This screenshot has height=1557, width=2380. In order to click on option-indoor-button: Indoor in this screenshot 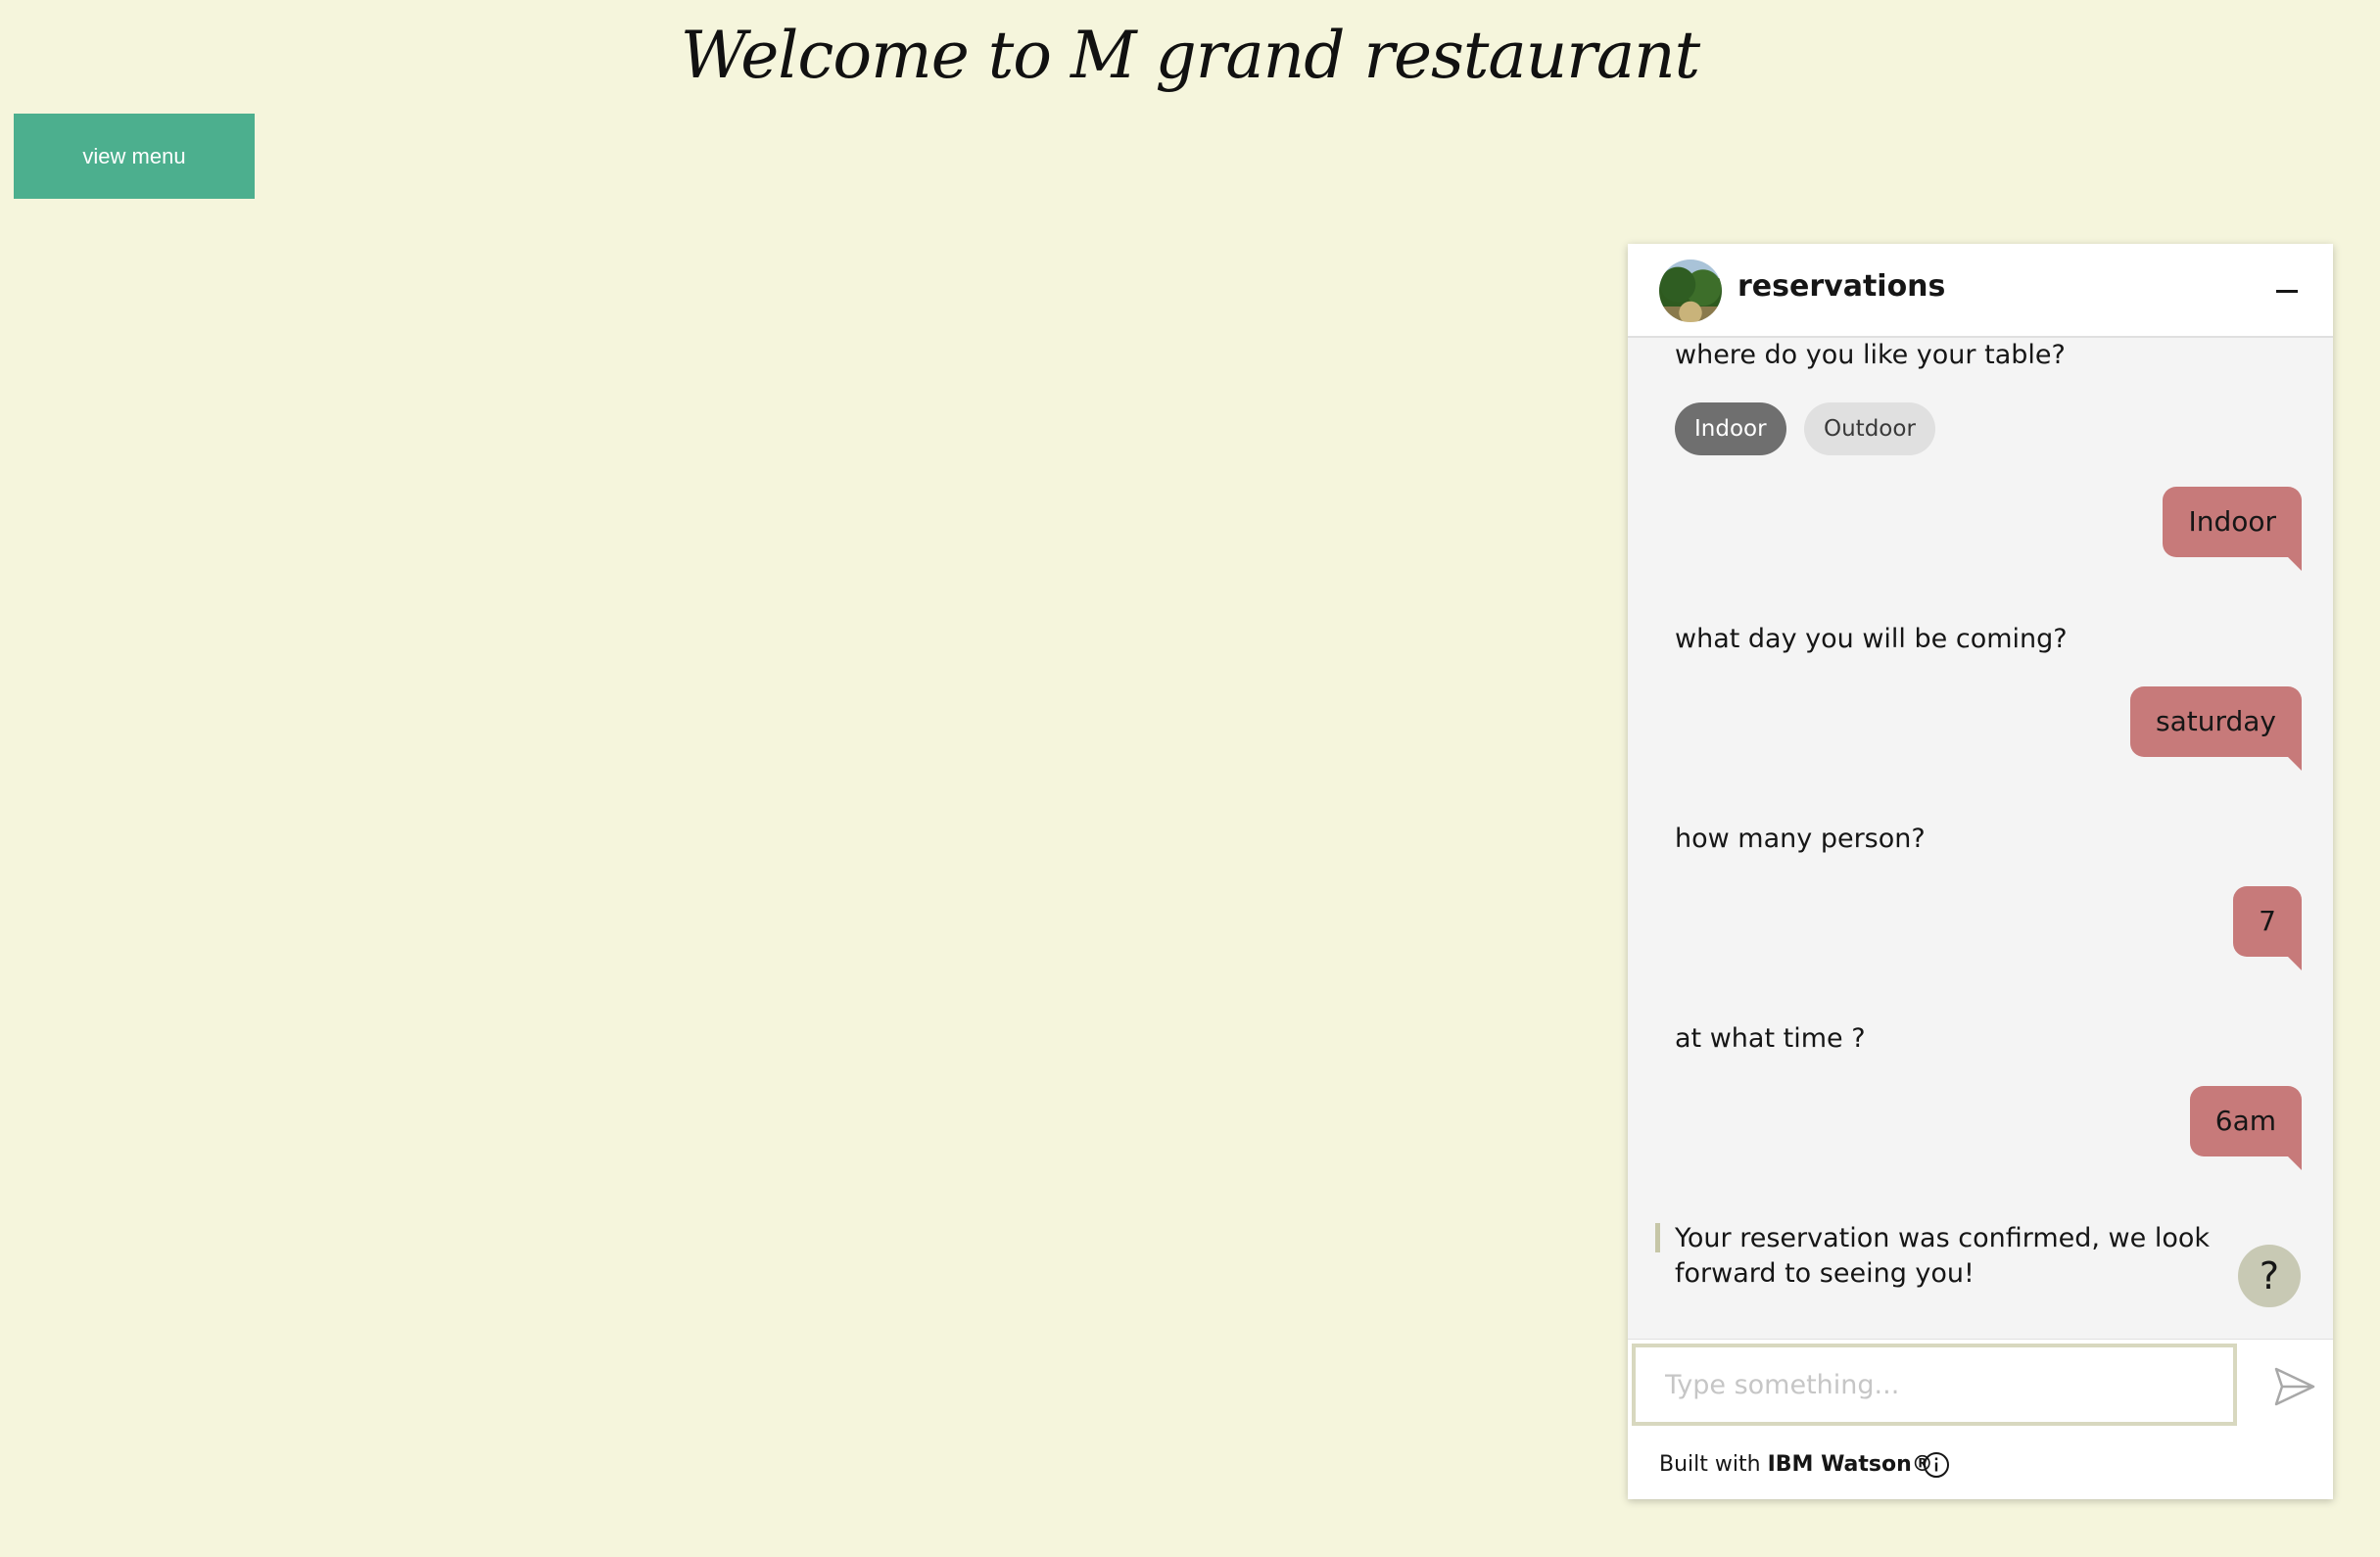, I will do `click(1730, 428)`.